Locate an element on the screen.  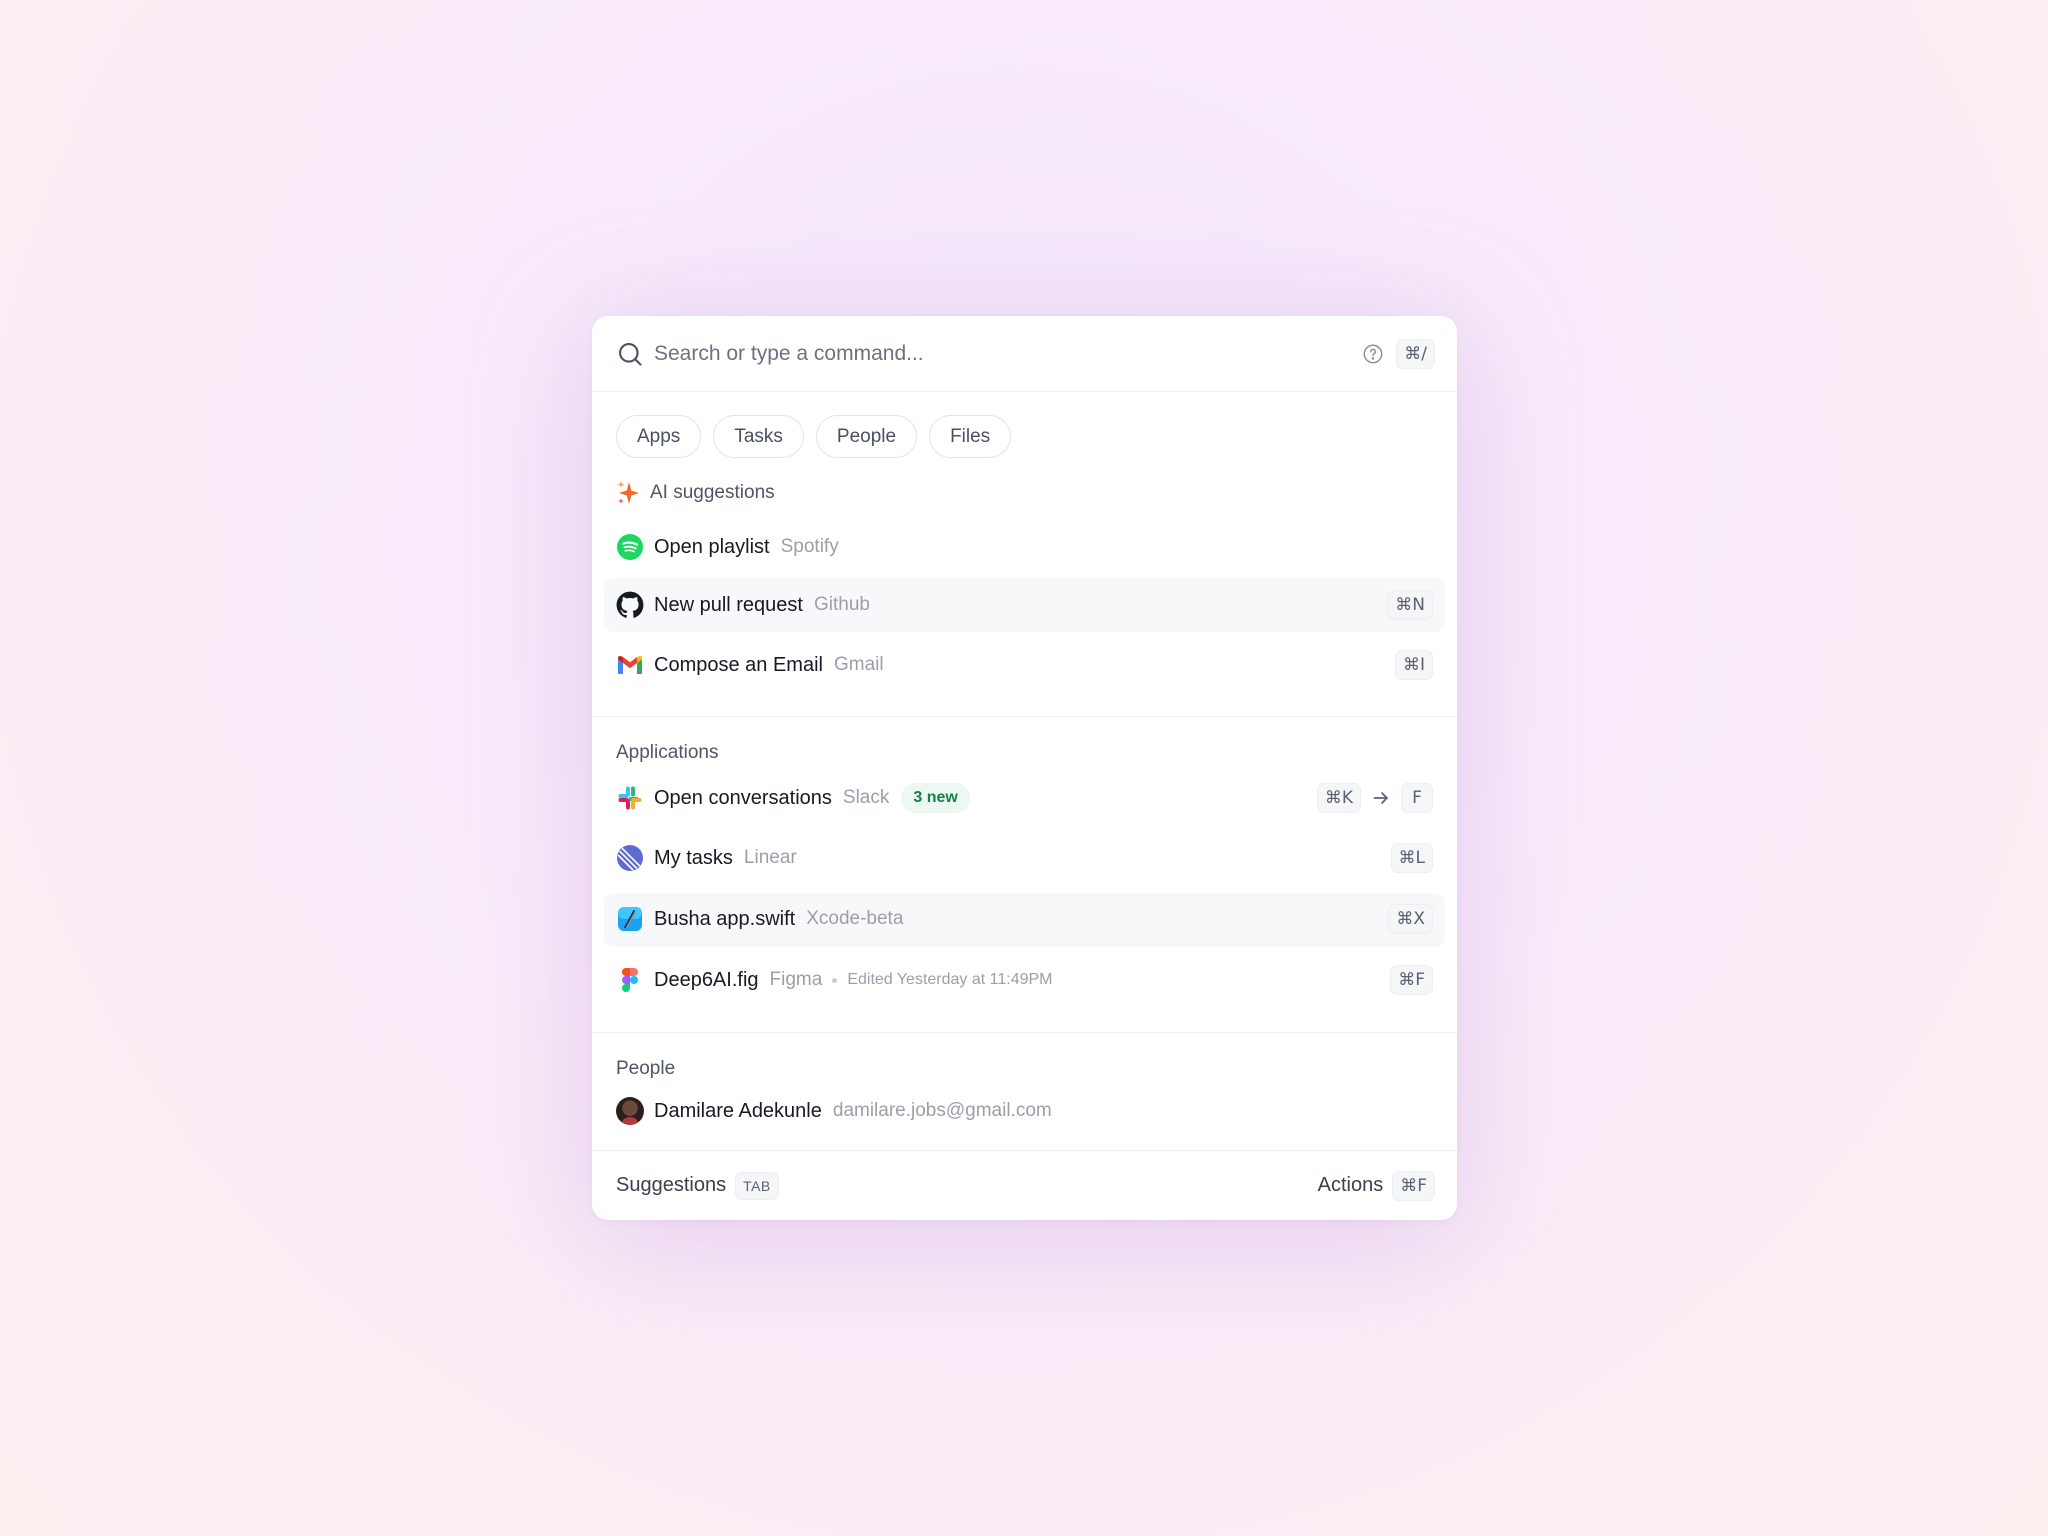
help-shortcut-key: ⌘/ is located at coordinates (1415, 353).